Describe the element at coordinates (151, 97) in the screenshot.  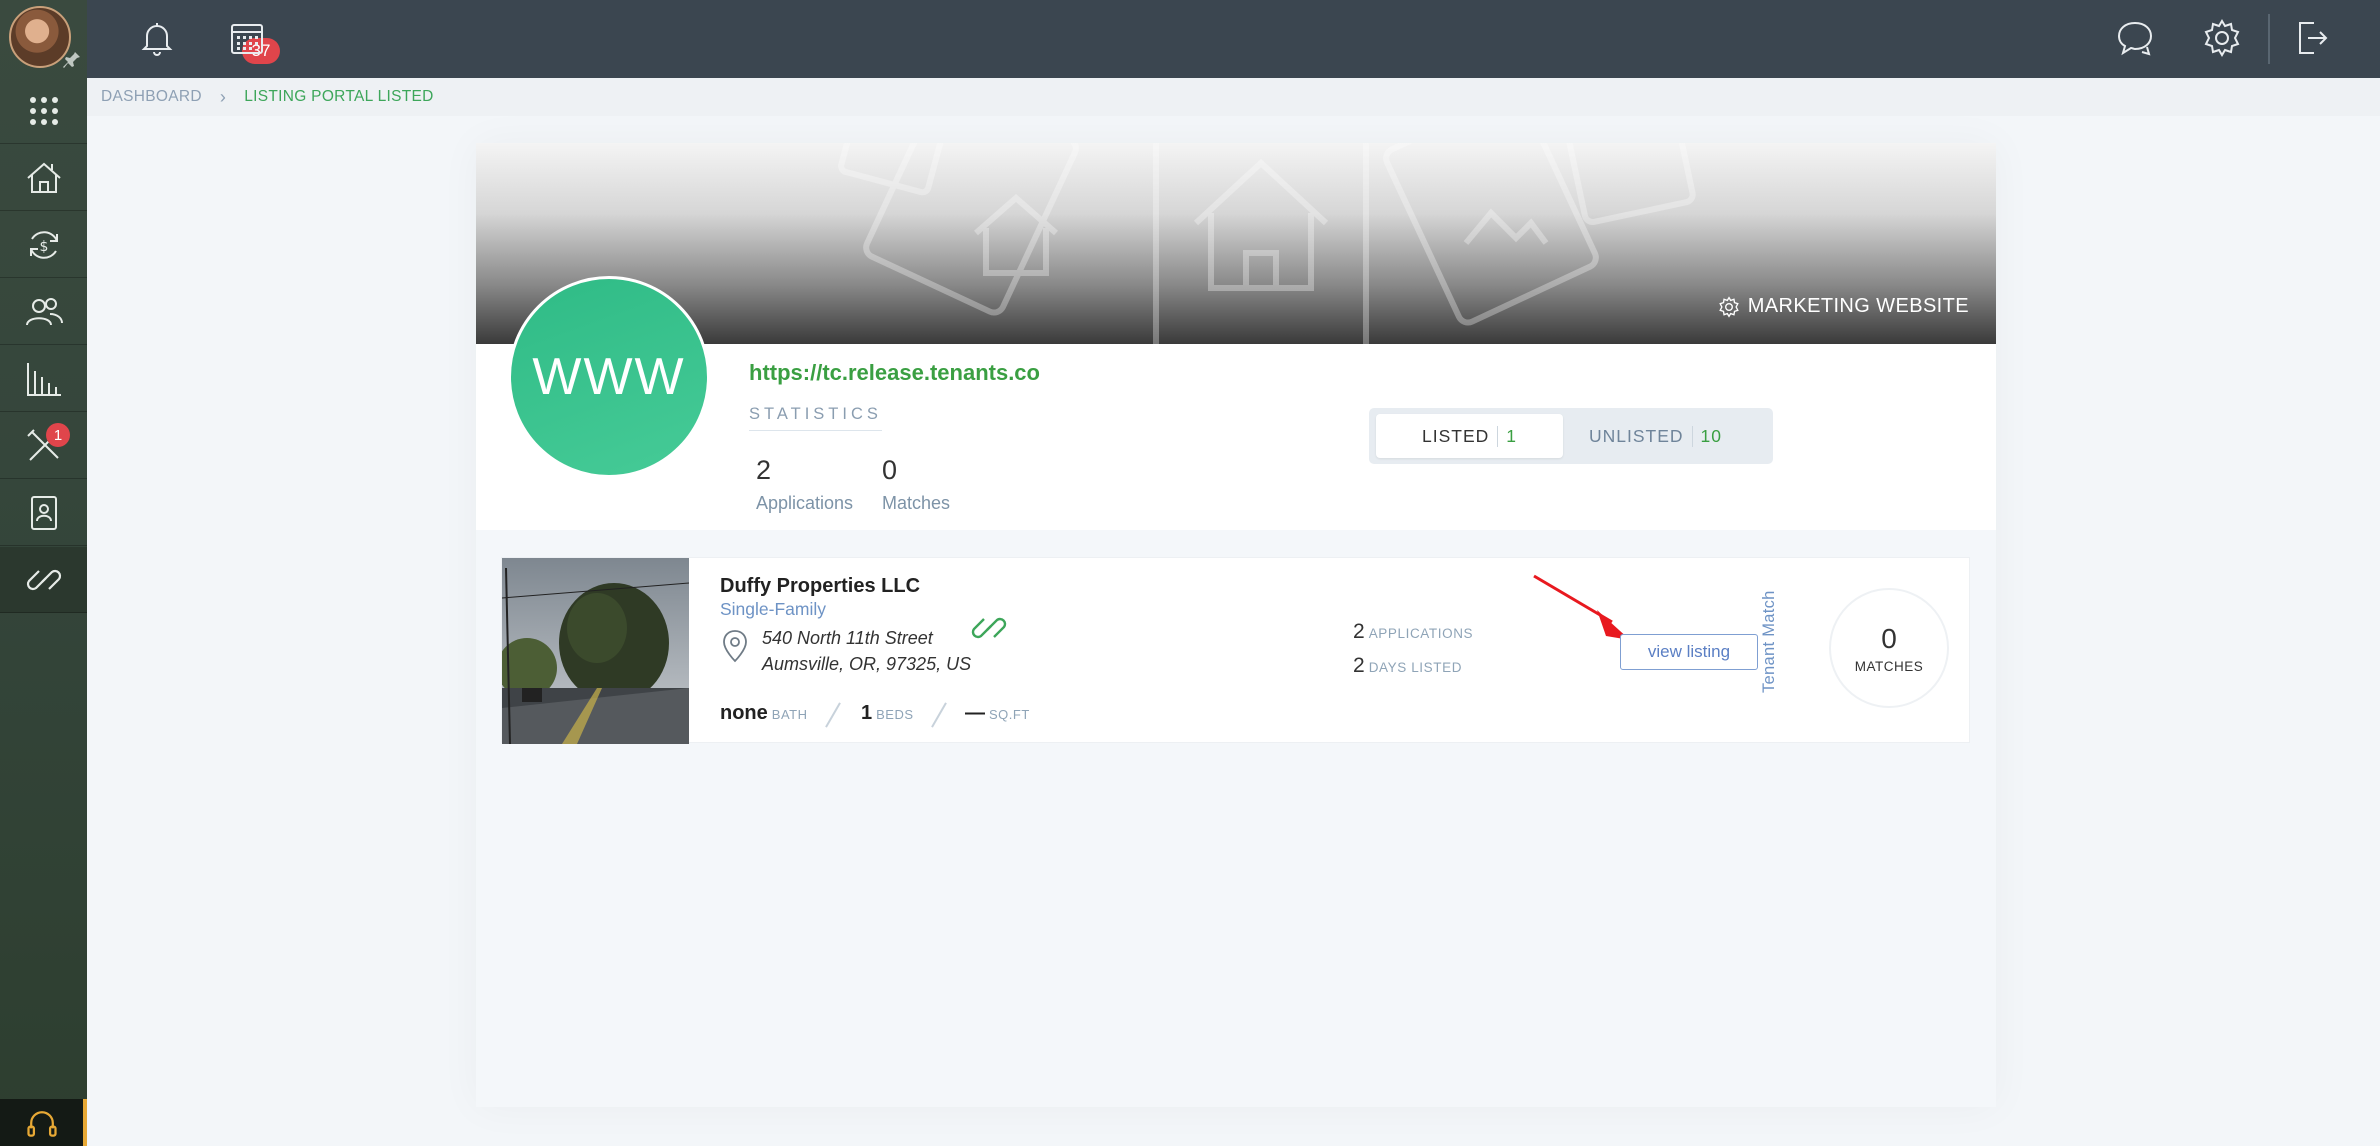
I see `breadcrumb-dashboard: DASHBOARD` at that location.